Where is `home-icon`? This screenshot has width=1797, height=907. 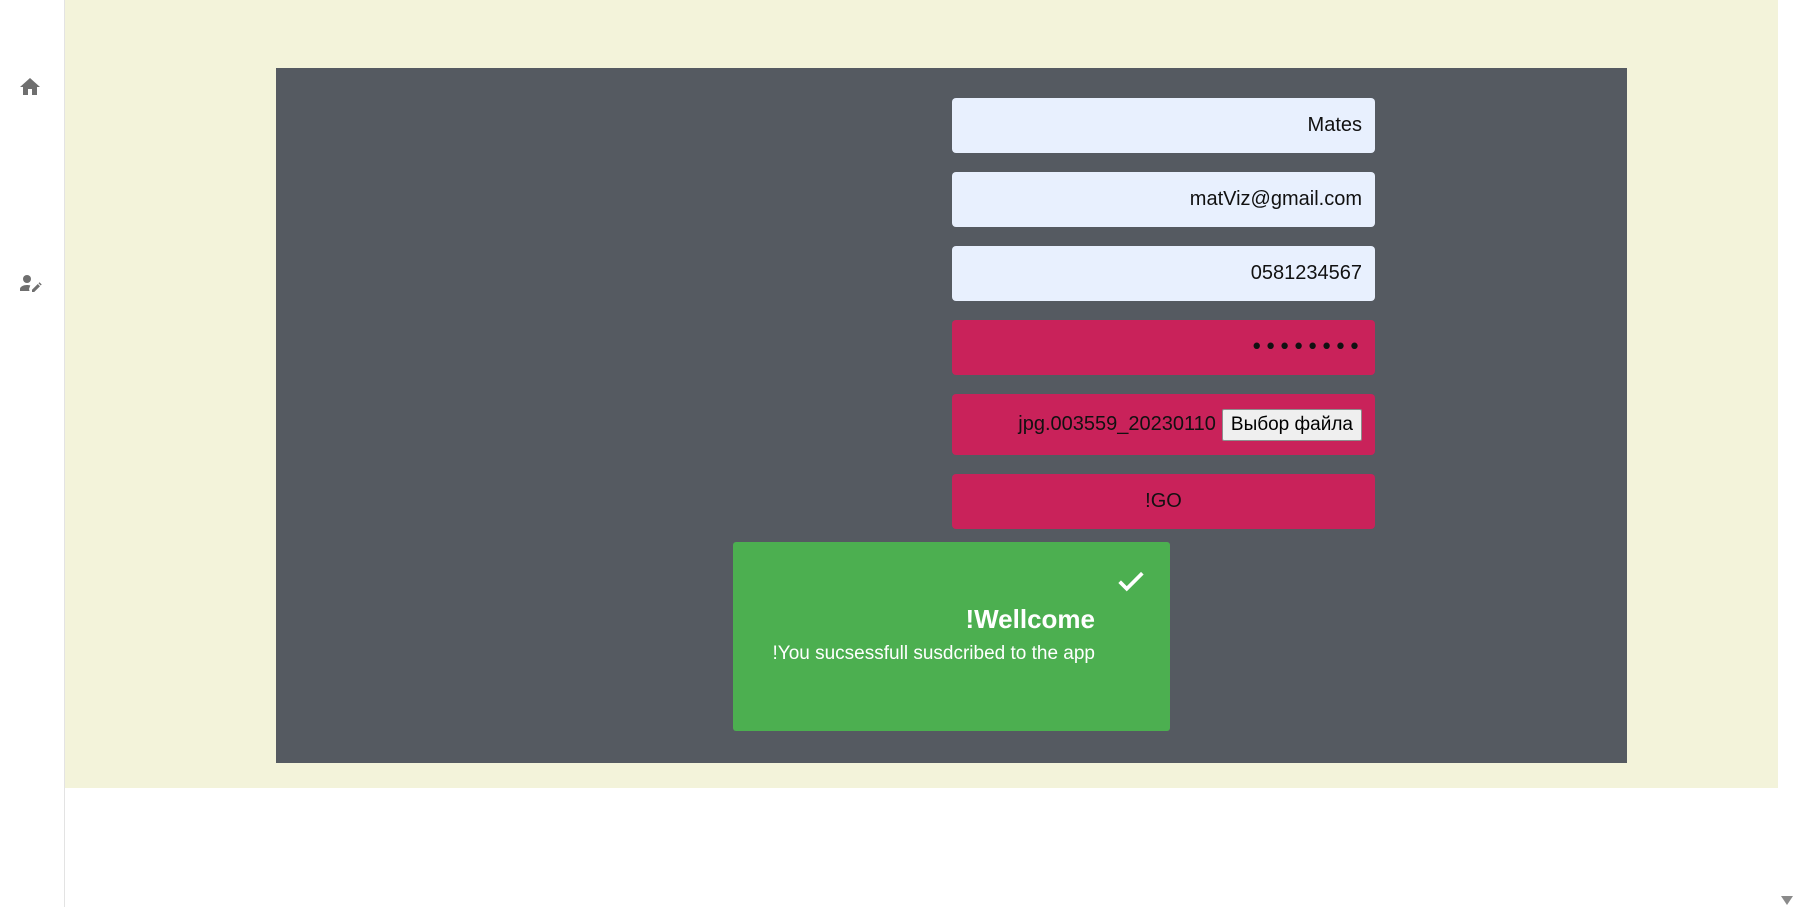
home-icon is located at coordinates (30, 87).